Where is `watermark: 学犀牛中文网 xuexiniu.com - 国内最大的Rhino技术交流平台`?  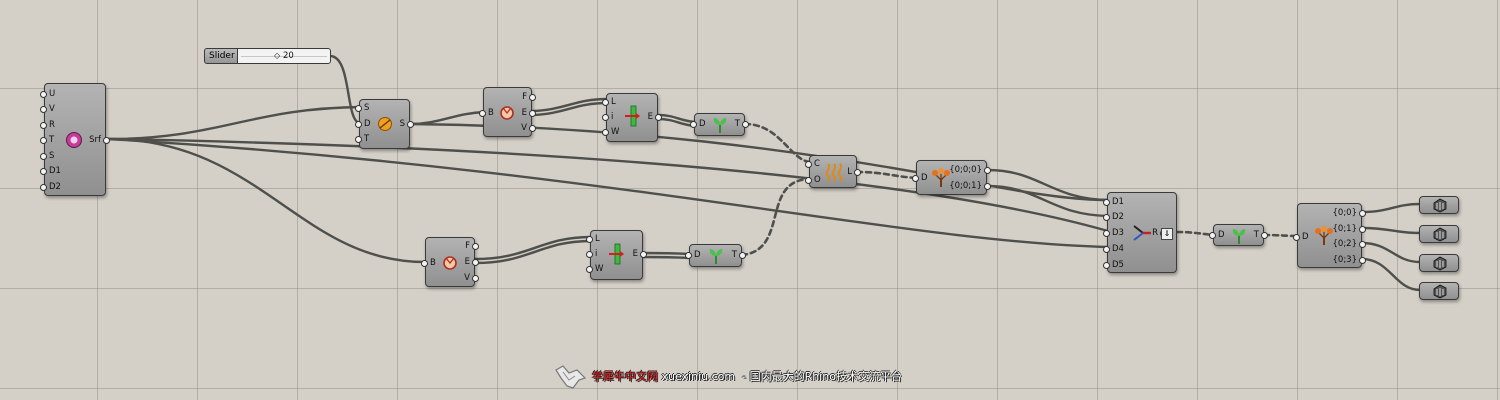 watermark: 学犀牛中文网 xuexiniu.com - 国内最大的Rhino技术交流平台 is located at coordinates (747, 377).